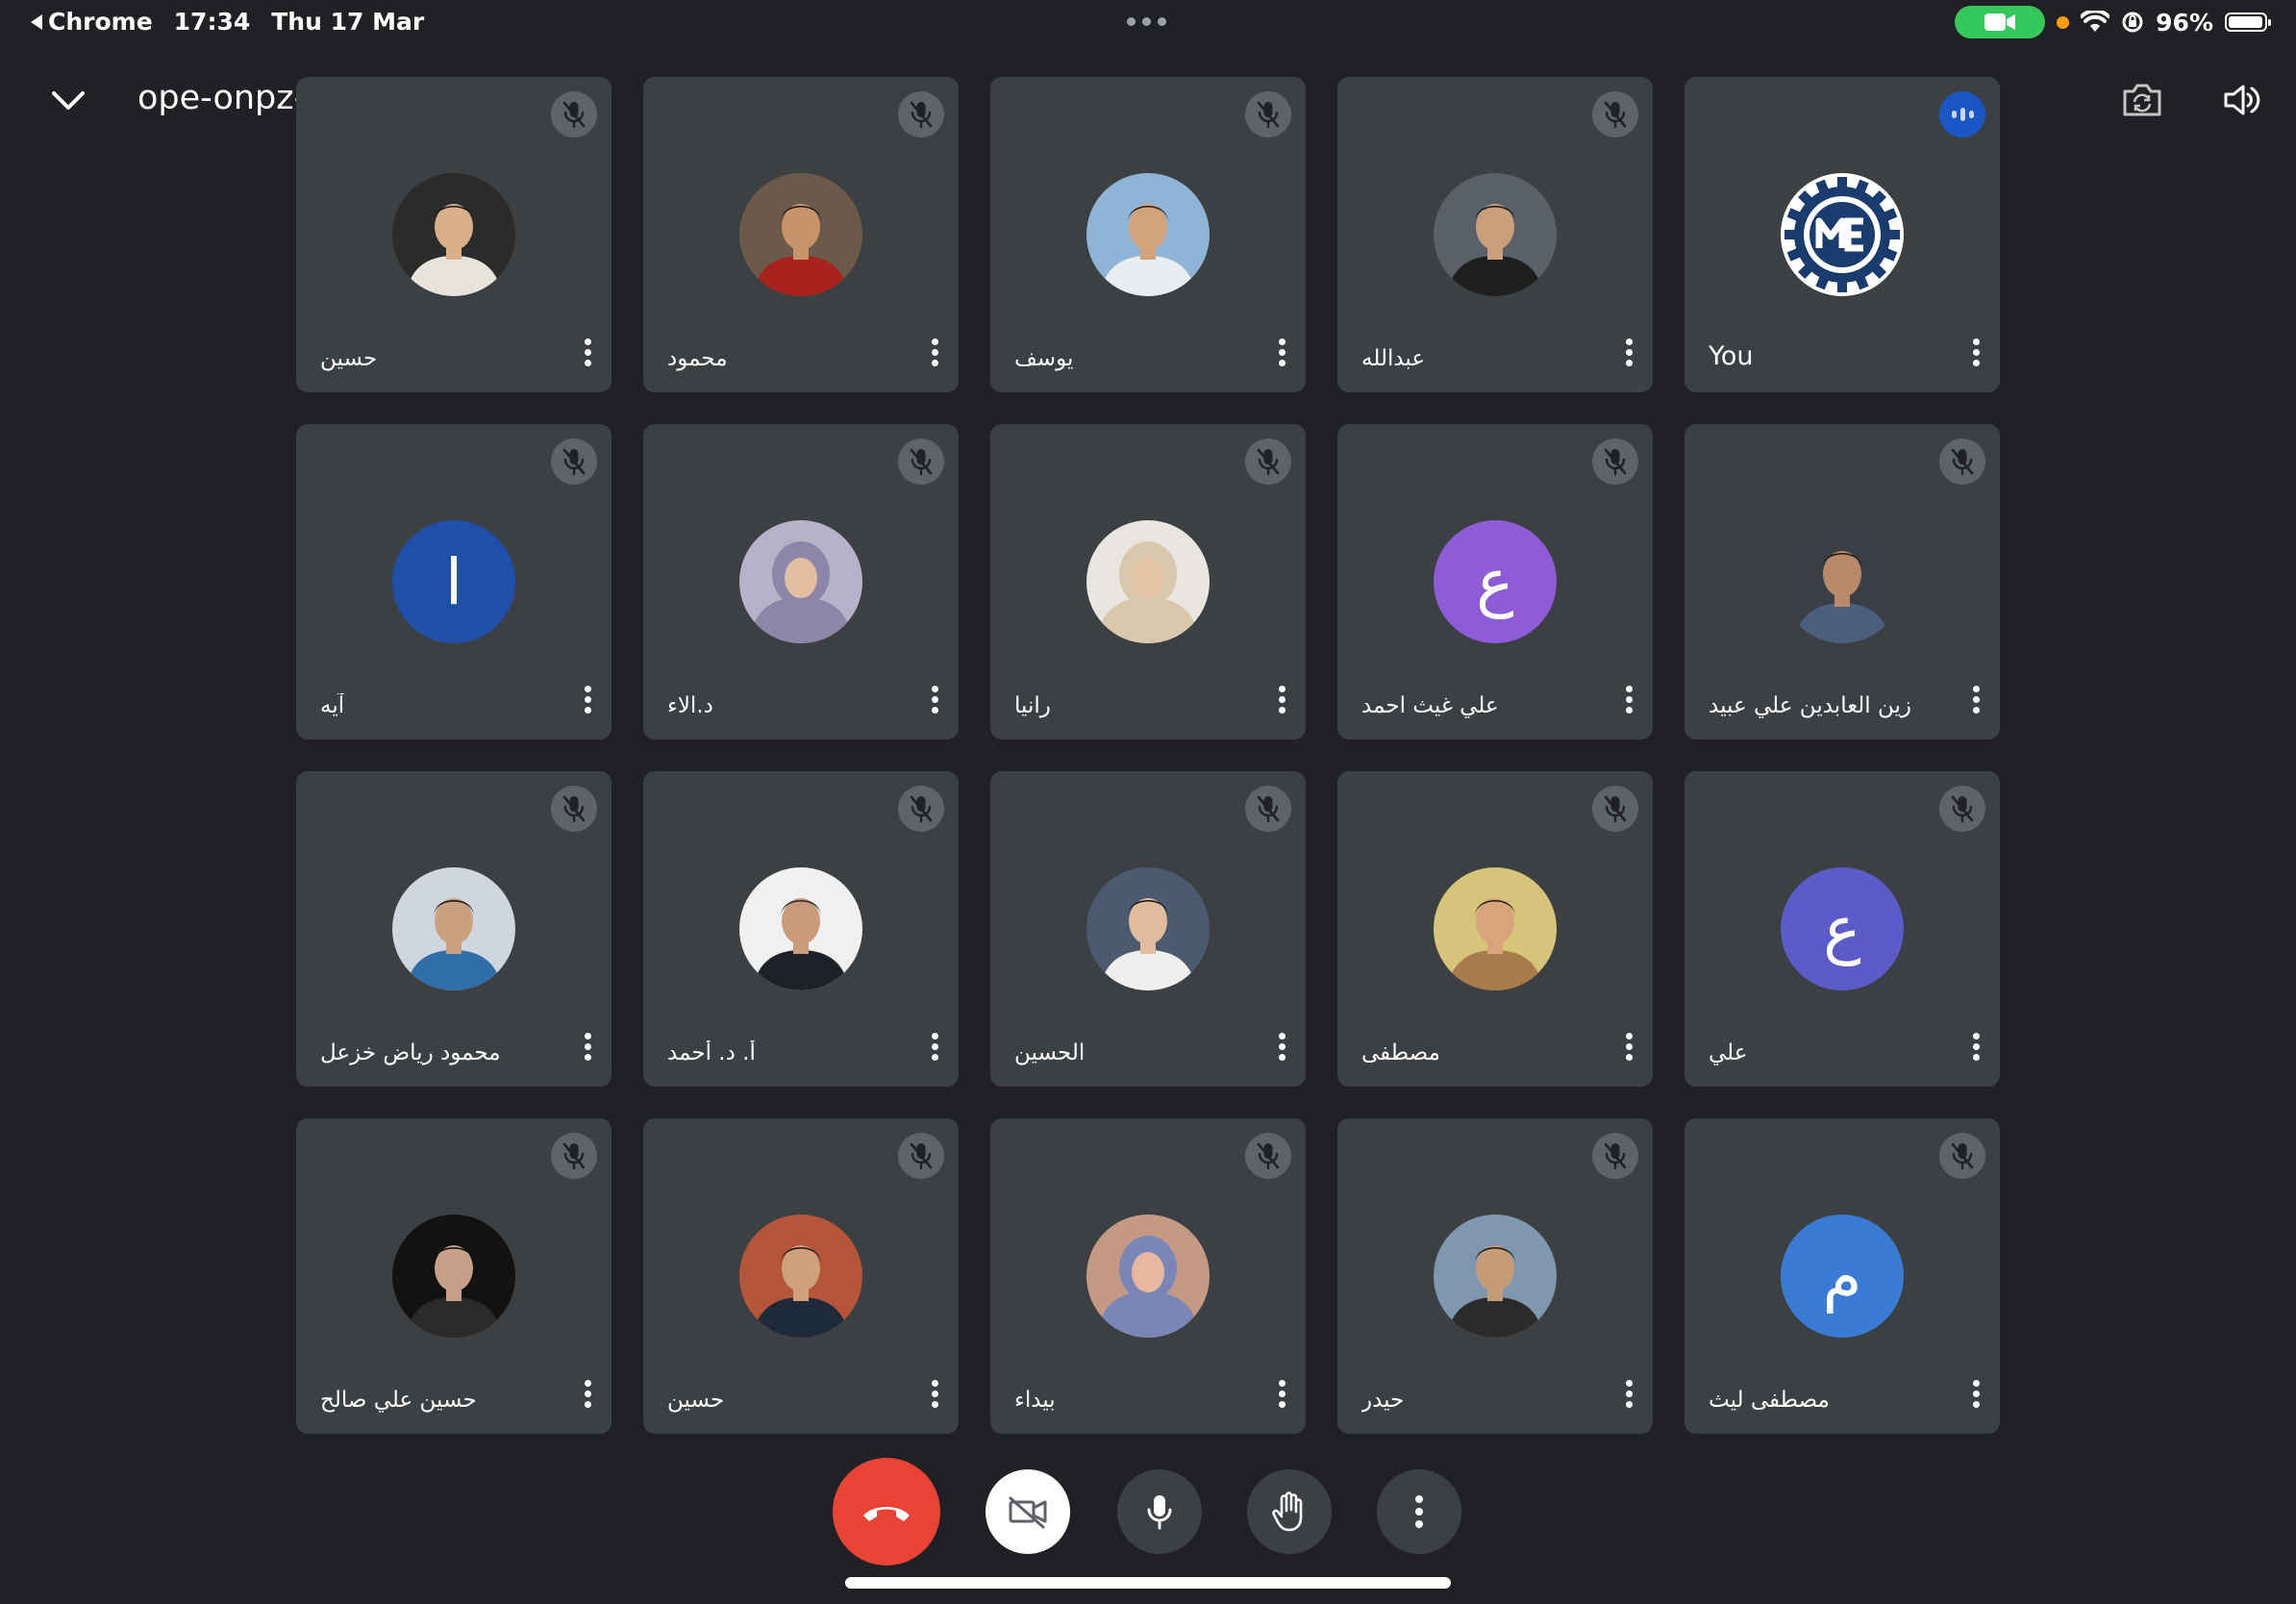 The width and height of the screenshot is (2296, 1604). I want to click on back-app-label: Chrome, so click(100, 22).